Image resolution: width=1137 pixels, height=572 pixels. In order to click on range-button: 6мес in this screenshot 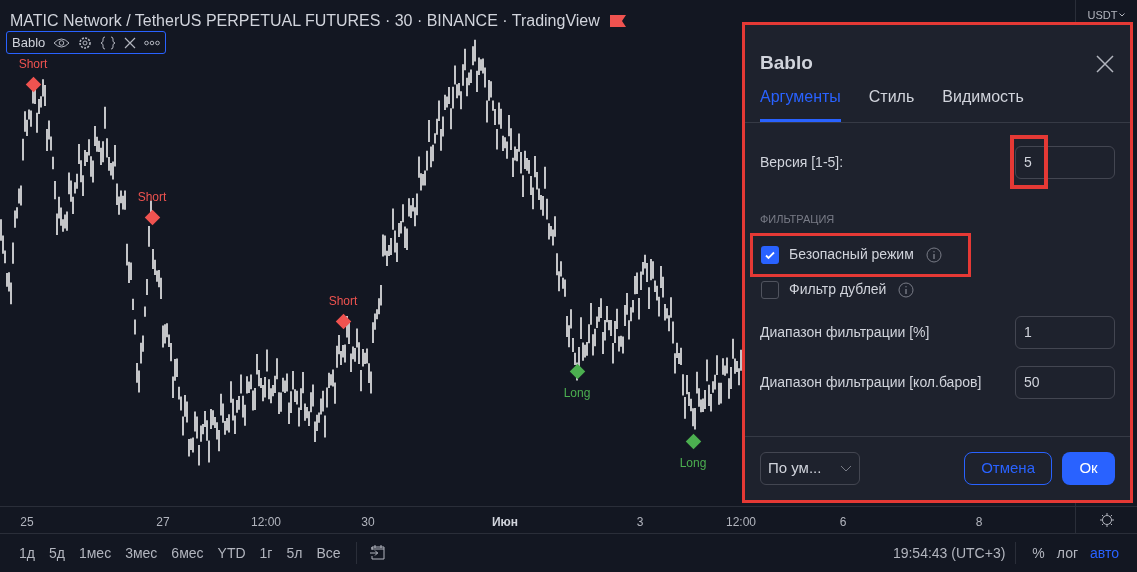, I will do `click(187, 553)`.